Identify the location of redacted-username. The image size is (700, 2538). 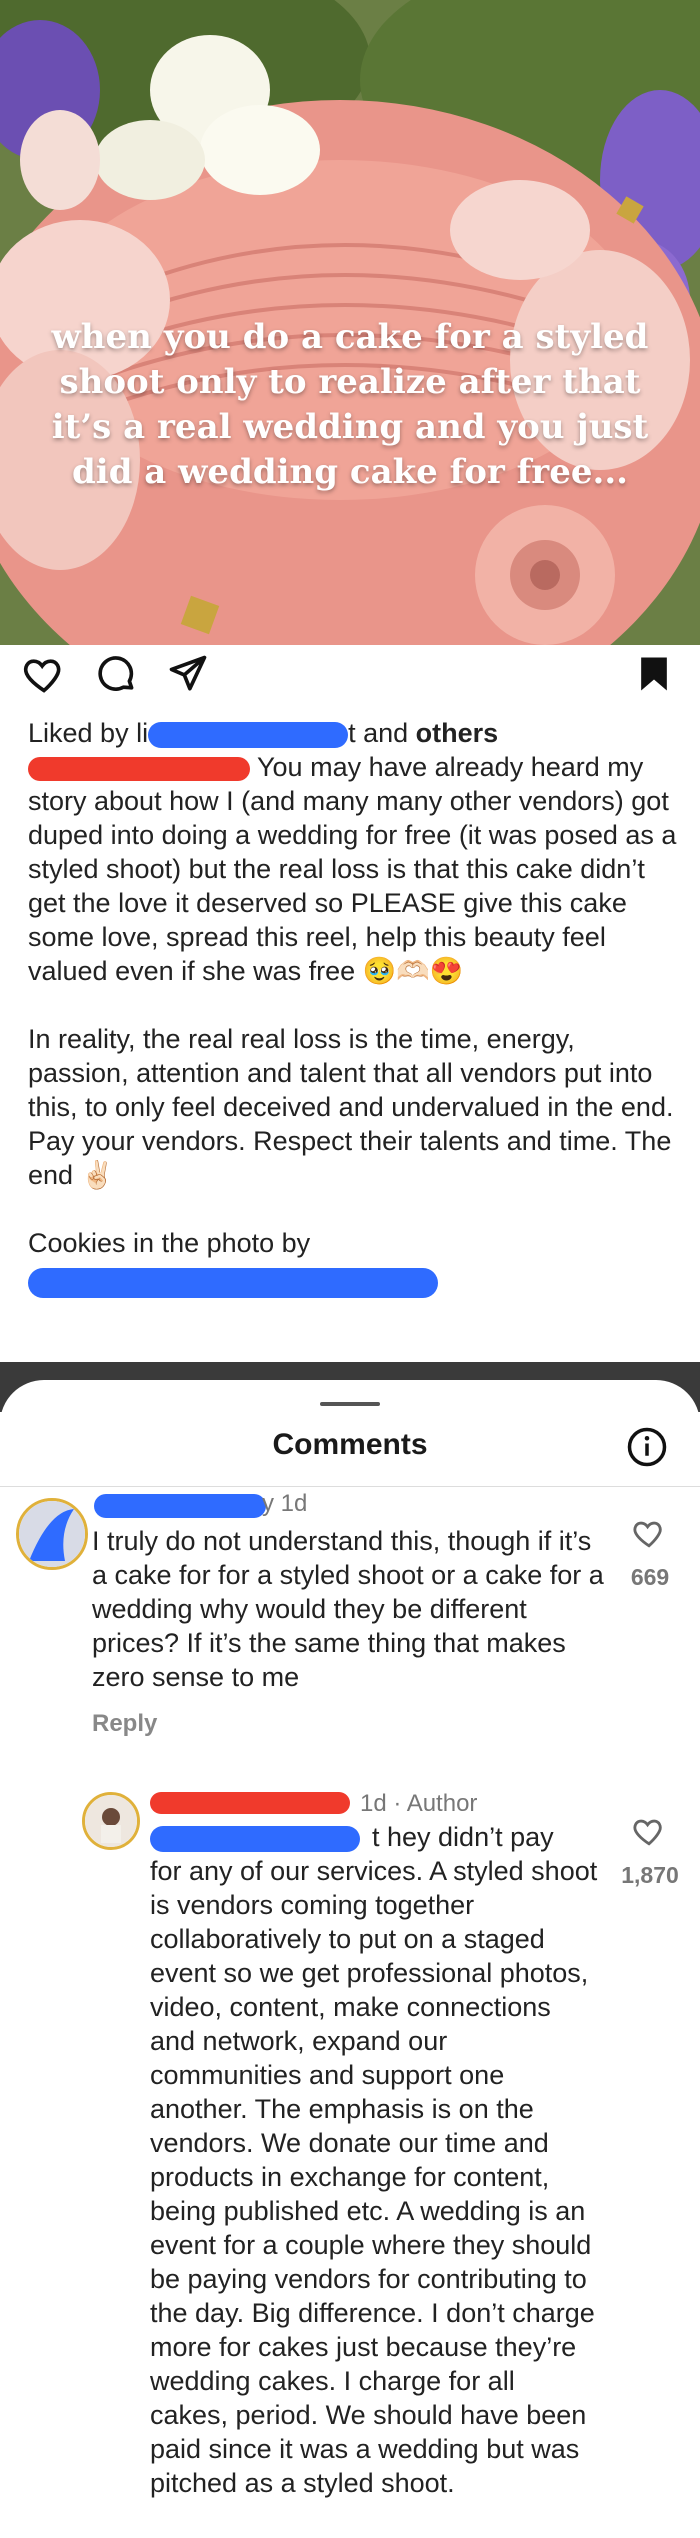
(248, 734).